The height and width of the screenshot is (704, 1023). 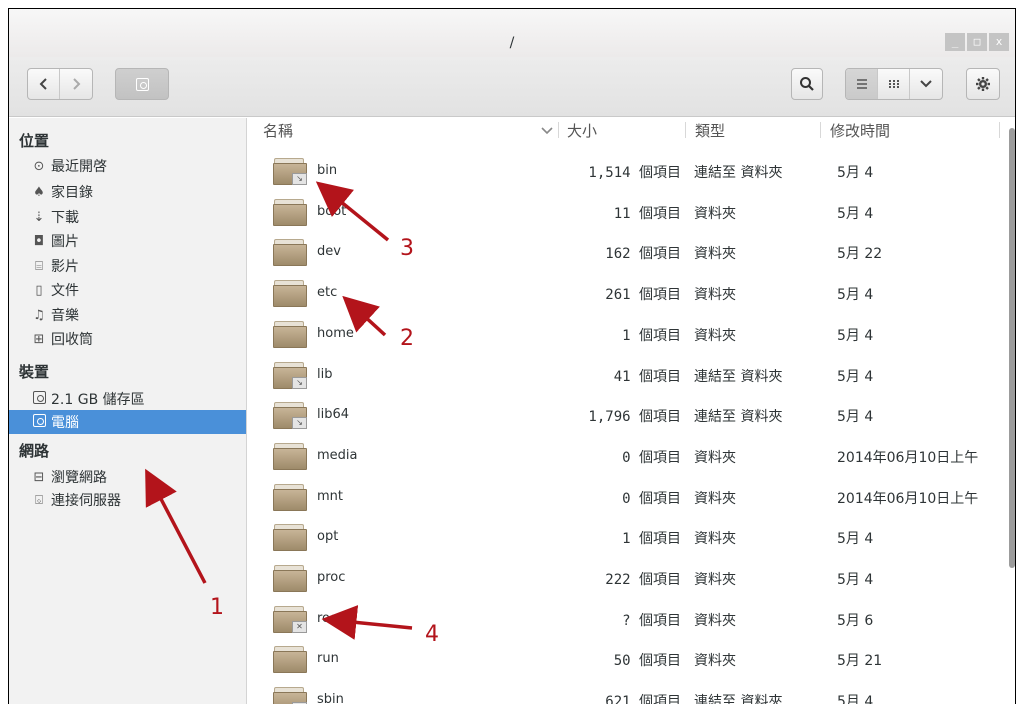 What do you see at coordinates (327, 293) in the screenshot?
I see `file-name: etc` at bounding box center [327, 293].